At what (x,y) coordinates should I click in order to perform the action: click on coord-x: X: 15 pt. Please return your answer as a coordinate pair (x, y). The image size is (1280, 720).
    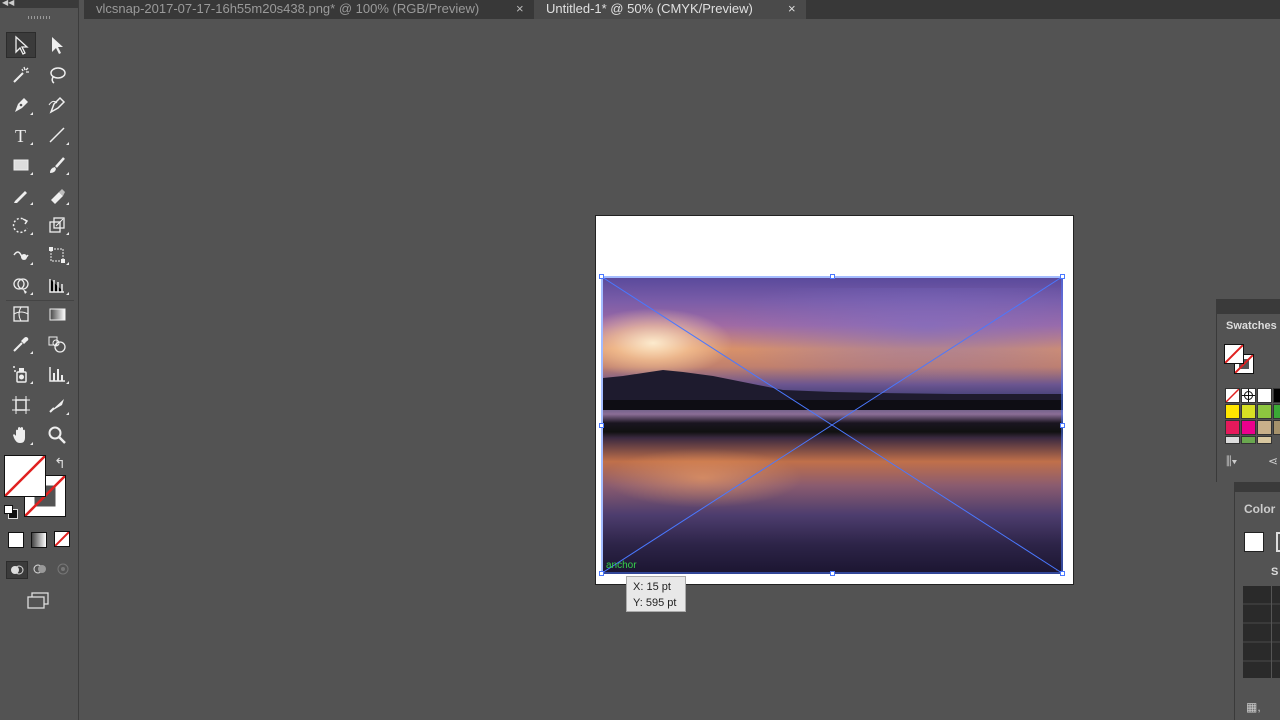
    Looking at the image, I should click on (652, 587).